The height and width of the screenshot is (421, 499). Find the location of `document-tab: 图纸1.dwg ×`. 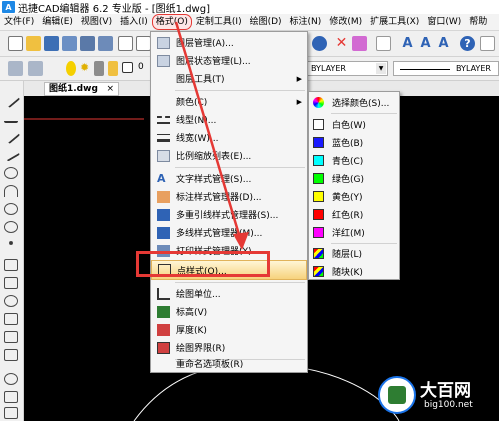

document-tab: 图纸1.dwg × is located at coordinates (81, 89).